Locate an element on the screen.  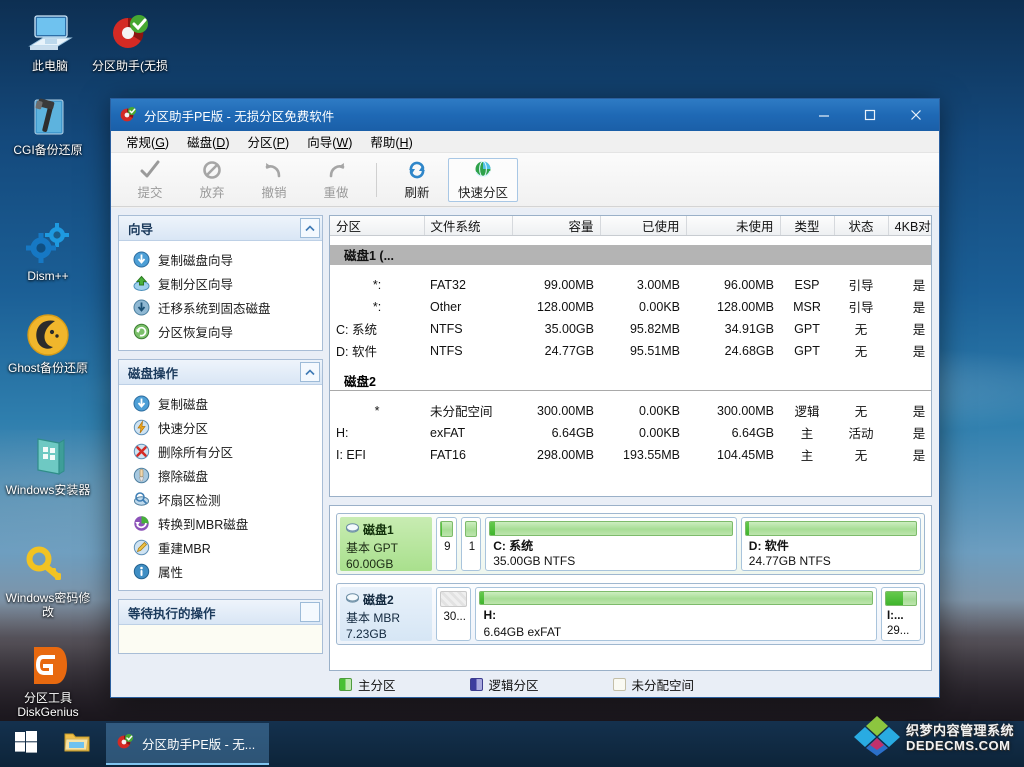
sidebar-item-properties: 属性 is located at coordinates (220, 571).